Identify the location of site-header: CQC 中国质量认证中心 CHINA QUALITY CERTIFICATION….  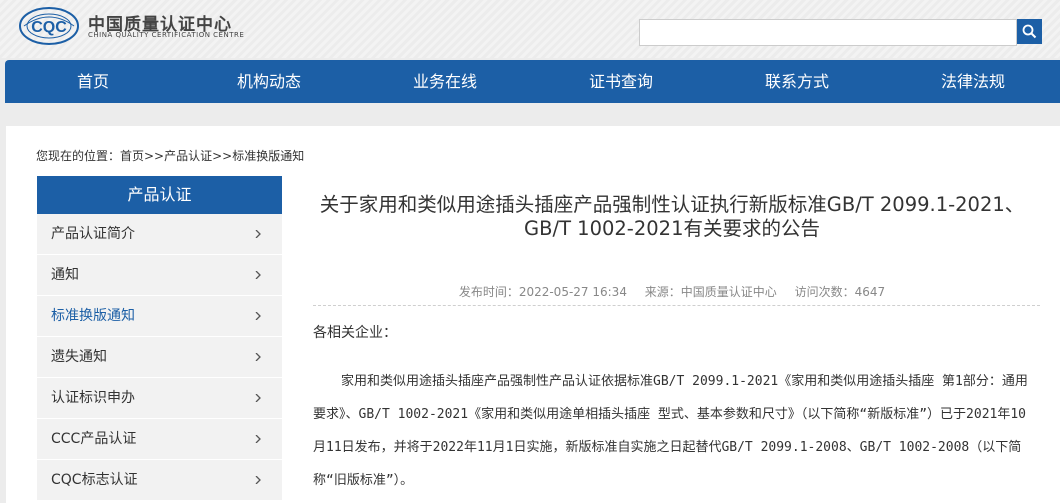
(530, 29).